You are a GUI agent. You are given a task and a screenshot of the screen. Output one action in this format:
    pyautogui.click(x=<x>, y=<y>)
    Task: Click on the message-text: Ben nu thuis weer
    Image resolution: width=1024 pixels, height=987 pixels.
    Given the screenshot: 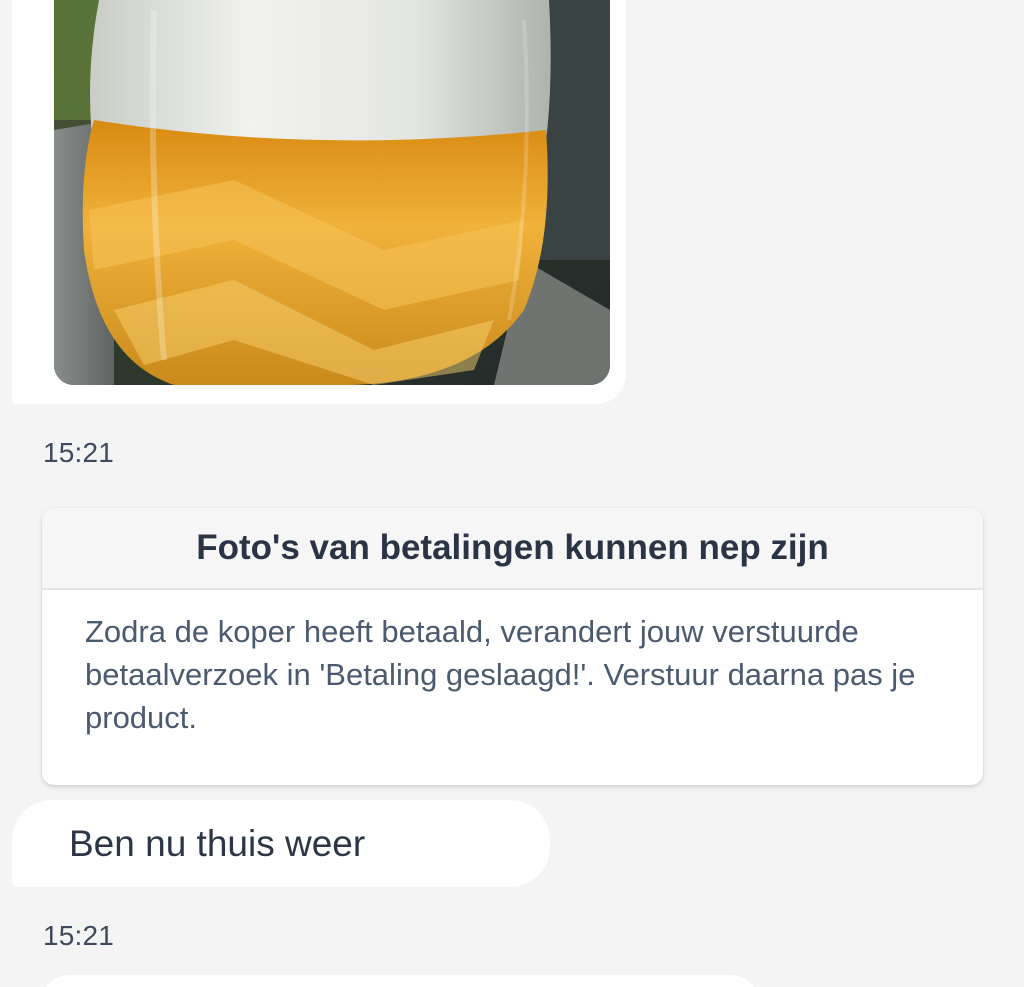 What is the action you would take?
    pyautogui.click(x=217, y=843)
    